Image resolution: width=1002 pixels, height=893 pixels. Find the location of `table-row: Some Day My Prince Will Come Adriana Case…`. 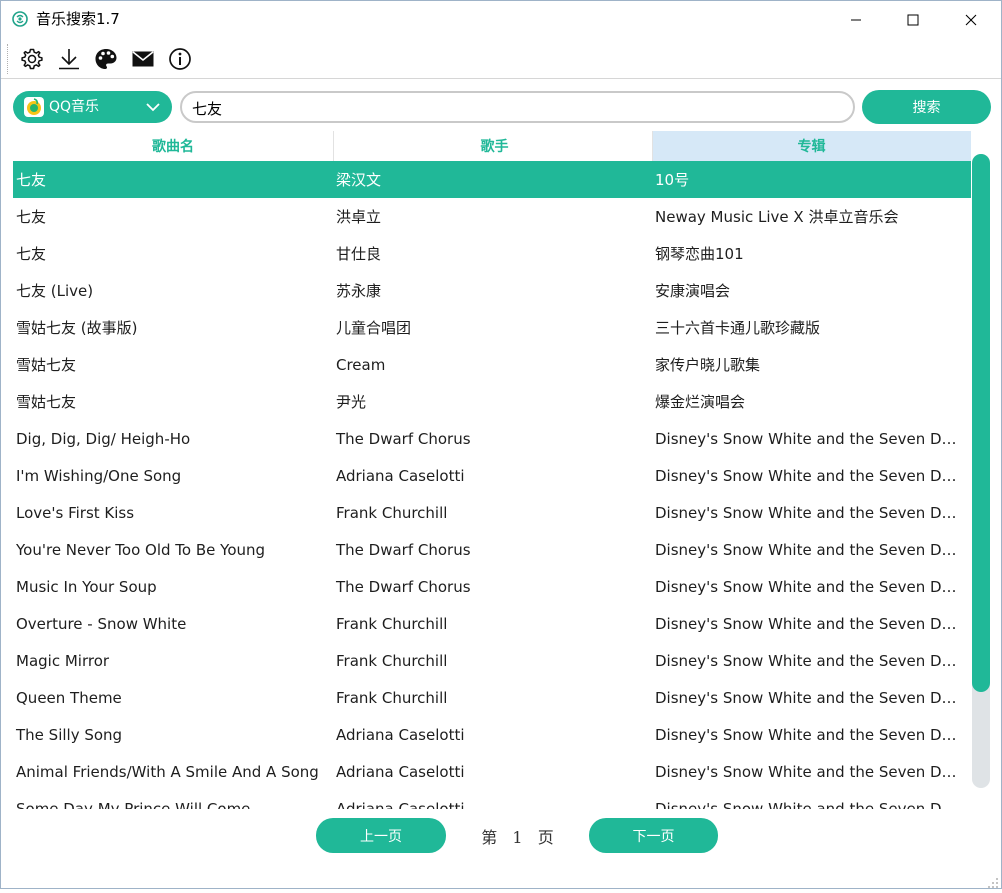

table-row: Some Day My Prince Will Come Adriana Case… is located at coordinates (492, 800).